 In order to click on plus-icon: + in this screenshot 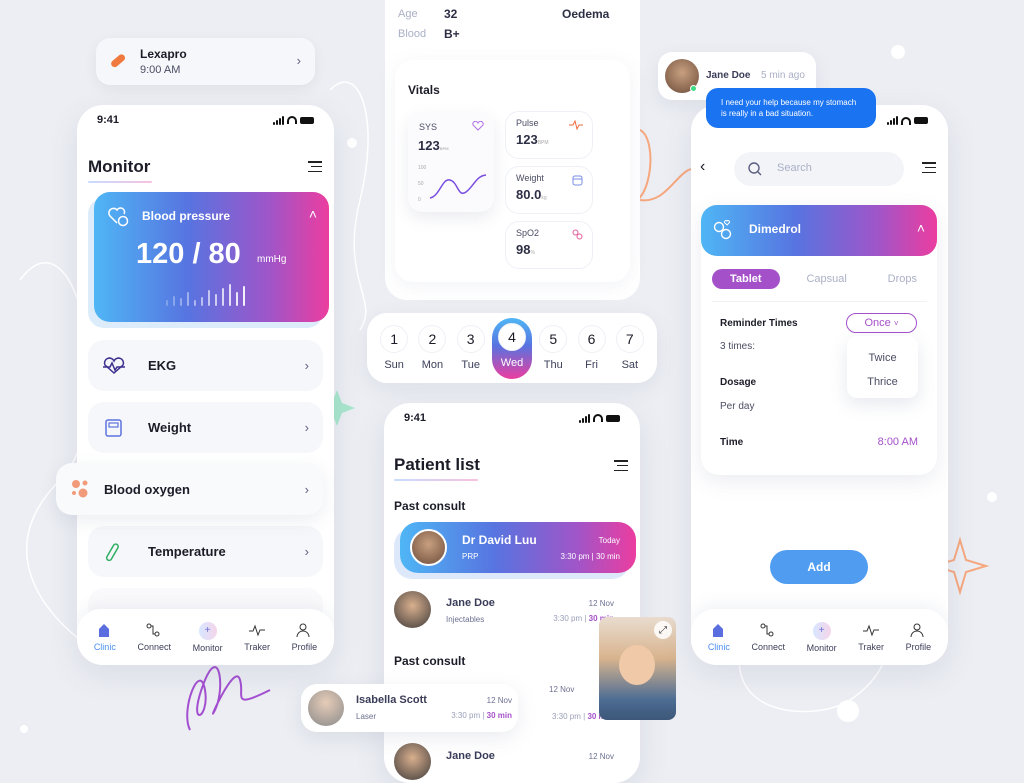, I will do `click(821, 630)`.